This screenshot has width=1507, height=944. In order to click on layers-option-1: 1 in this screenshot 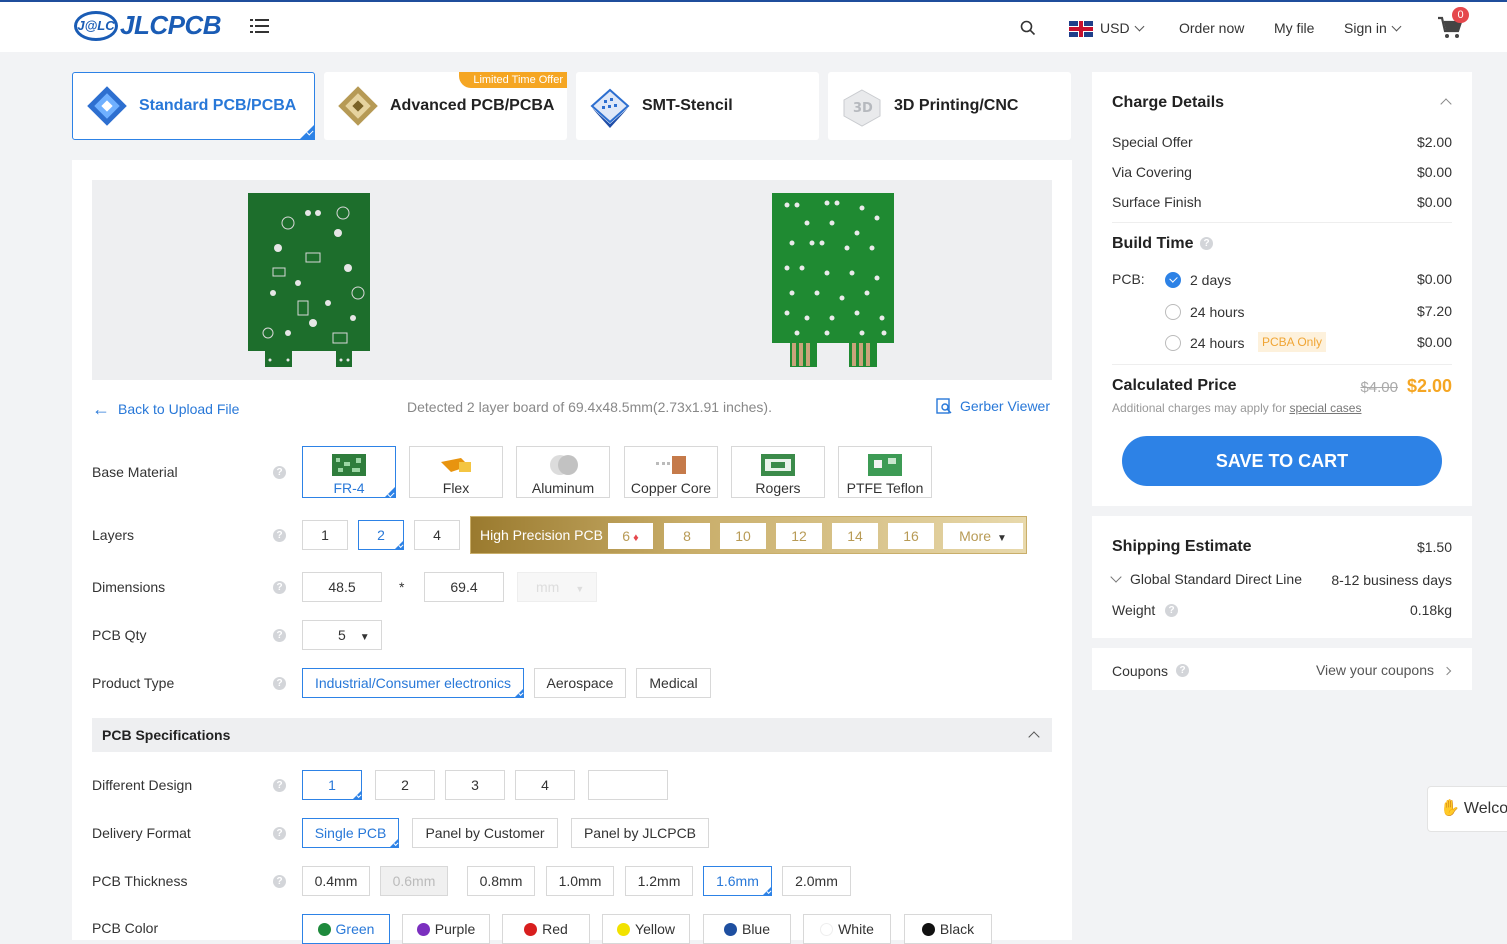, I will do `click(325, 535)`.